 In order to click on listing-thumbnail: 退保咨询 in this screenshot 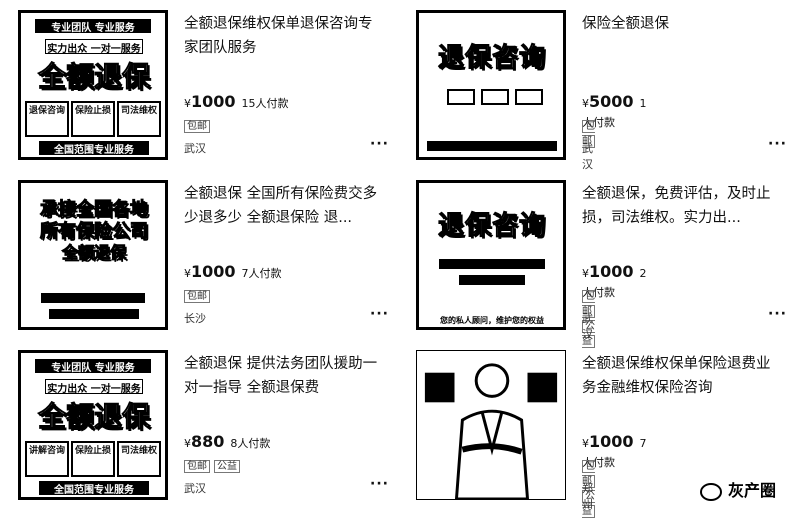, I will do `click(491, 85)`.